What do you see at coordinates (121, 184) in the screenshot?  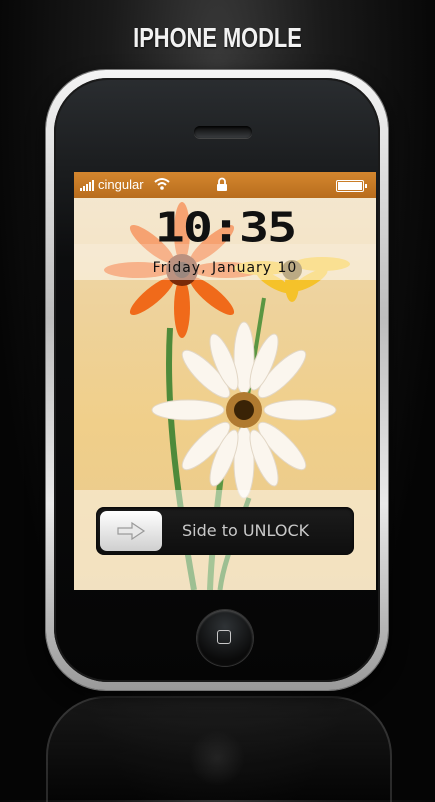 I see `carrier-name: cingular` at bounding box center [121, 184].